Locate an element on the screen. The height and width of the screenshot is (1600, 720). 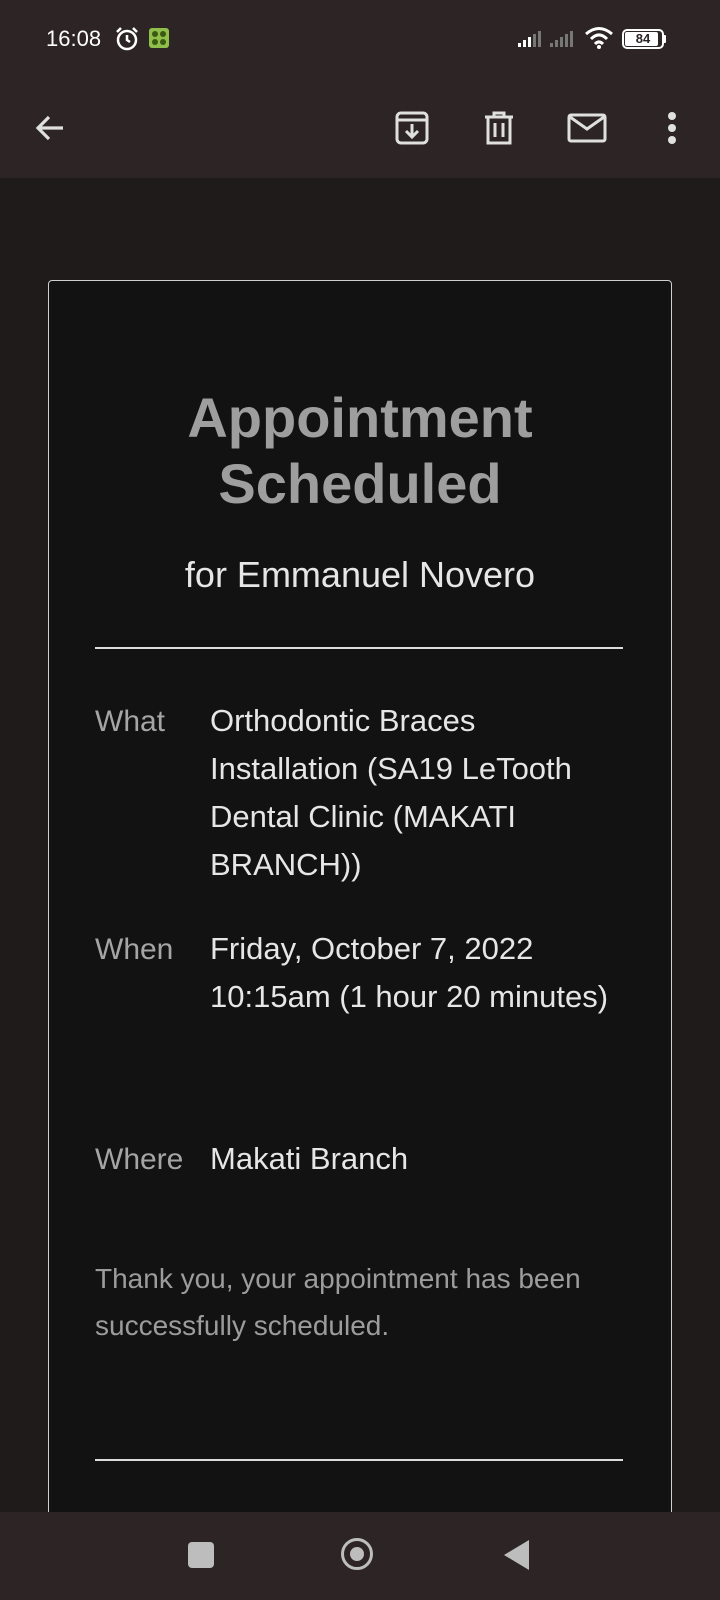
what-label: What is located at coordinates (130, 721).